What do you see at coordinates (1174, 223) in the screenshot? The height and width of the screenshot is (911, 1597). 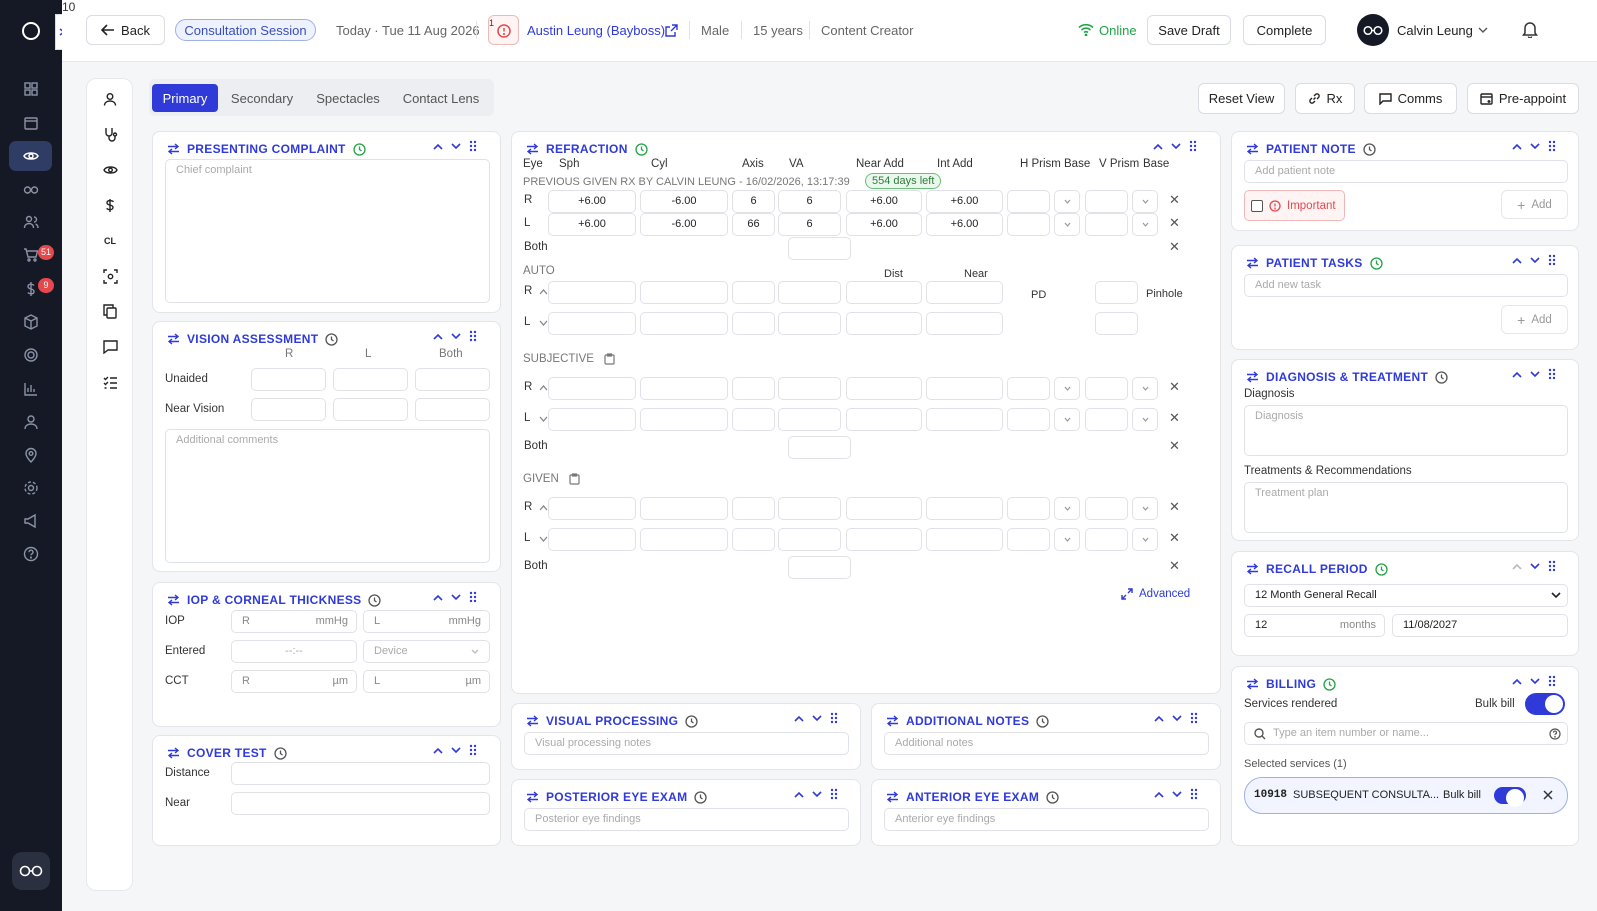 I see `prev-l-clear-icon: ✕` at bounding box center [1174, 223].